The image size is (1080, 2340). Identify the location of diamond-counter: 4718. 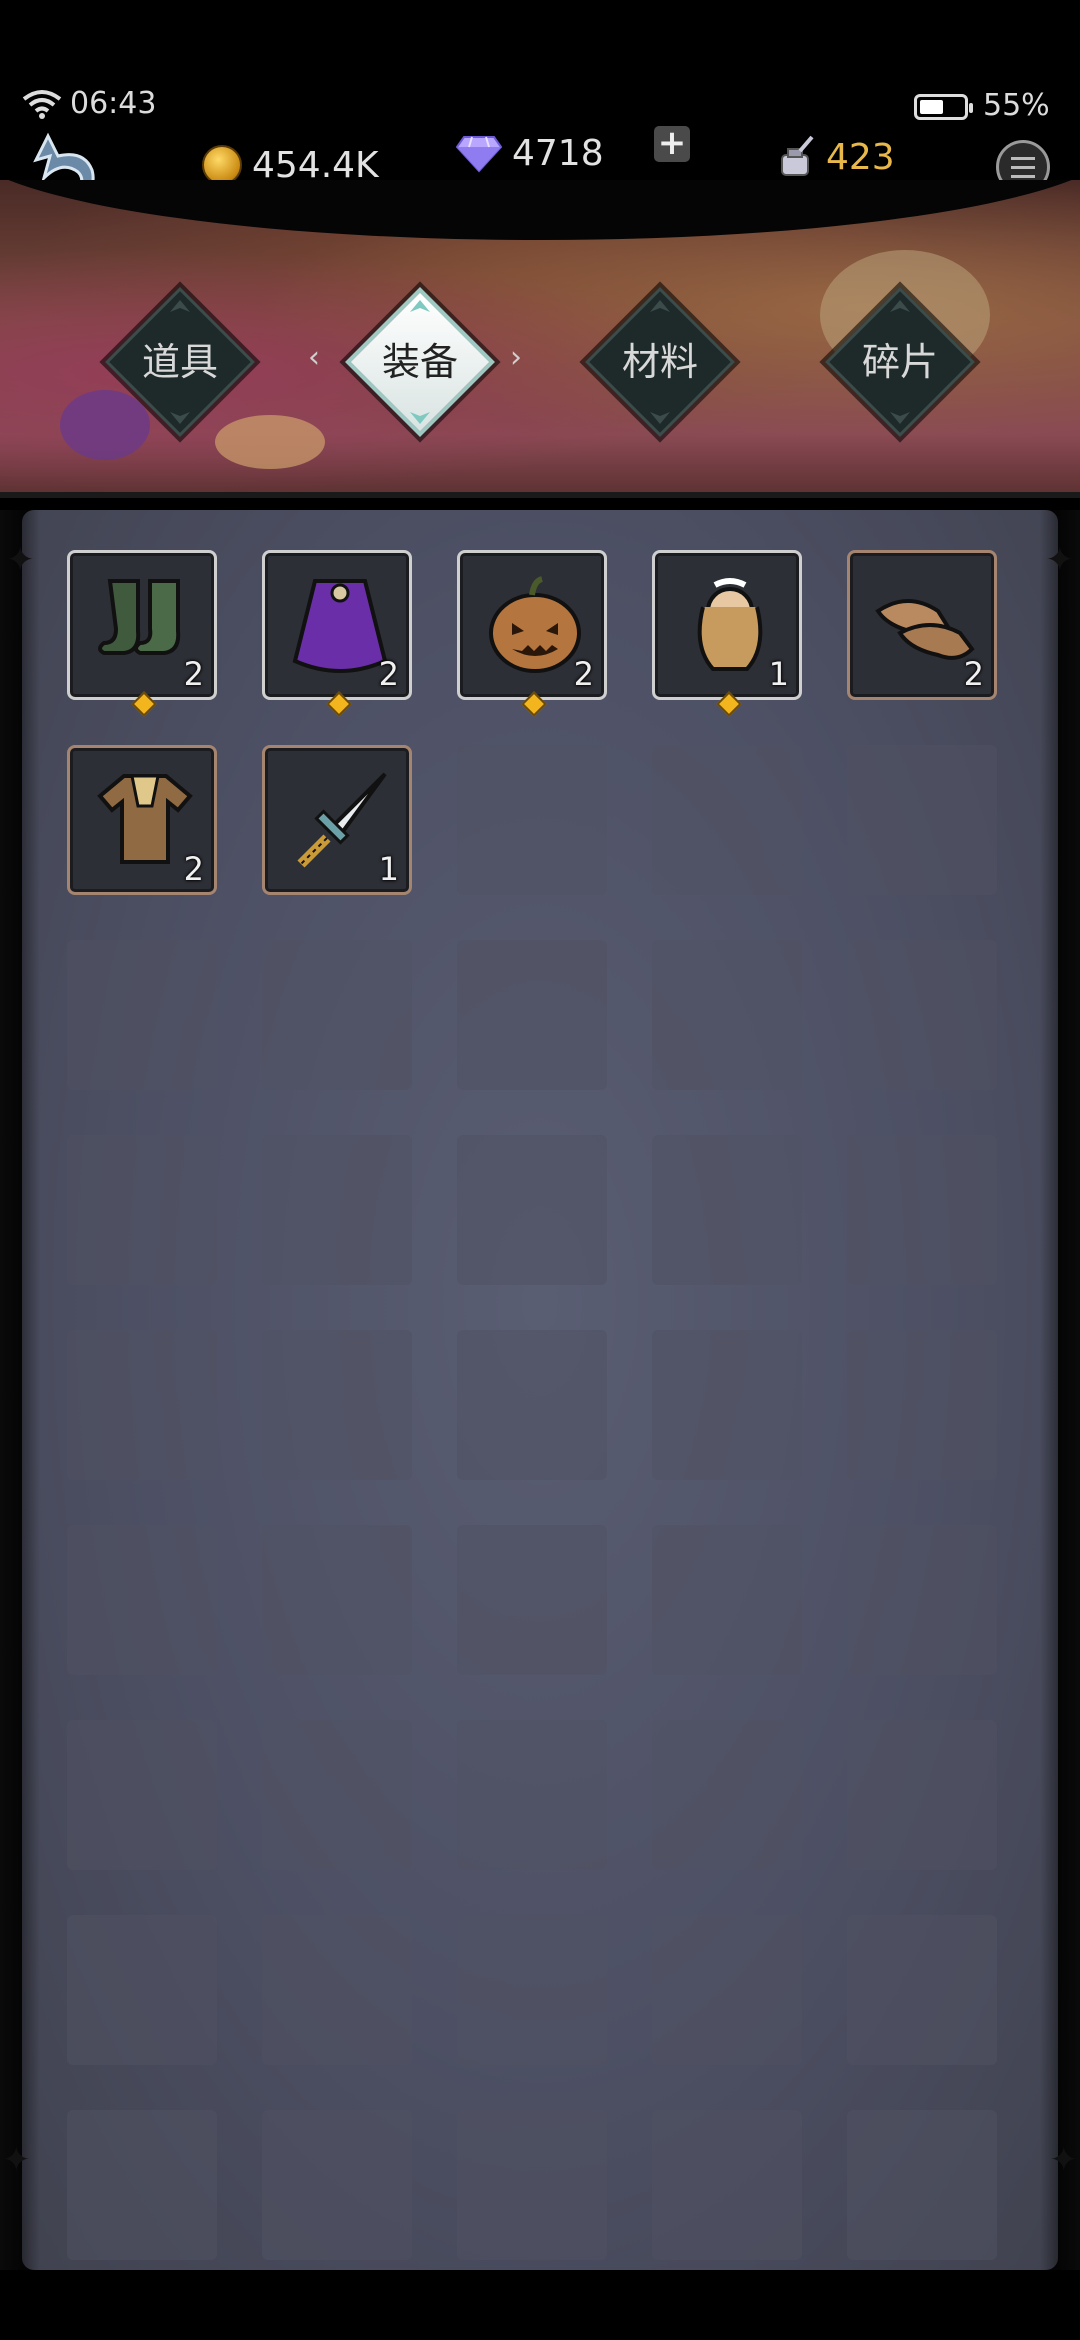
(530, 153).